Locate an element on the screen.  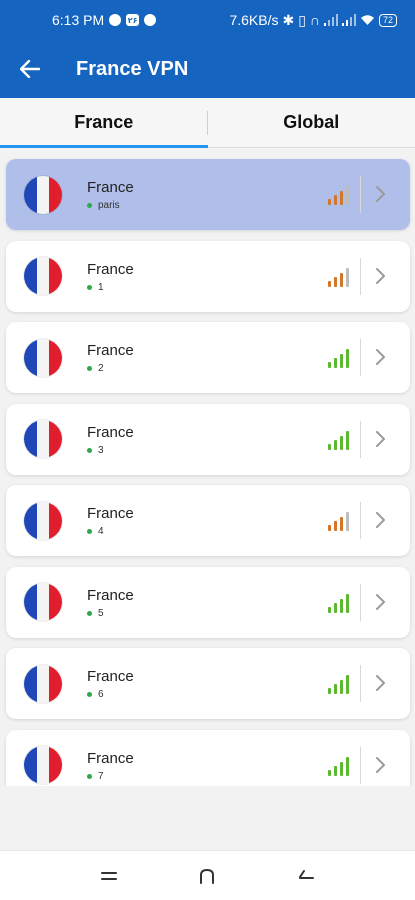
cell-signal-2-icon is located at coordinates (348, 20).